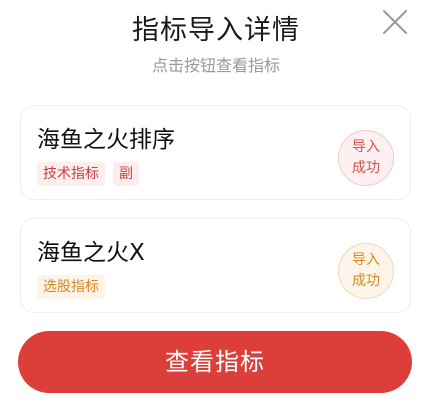 The width and height of the screenshot is (432, 412). I want to click on close-button, so click(395, 22).